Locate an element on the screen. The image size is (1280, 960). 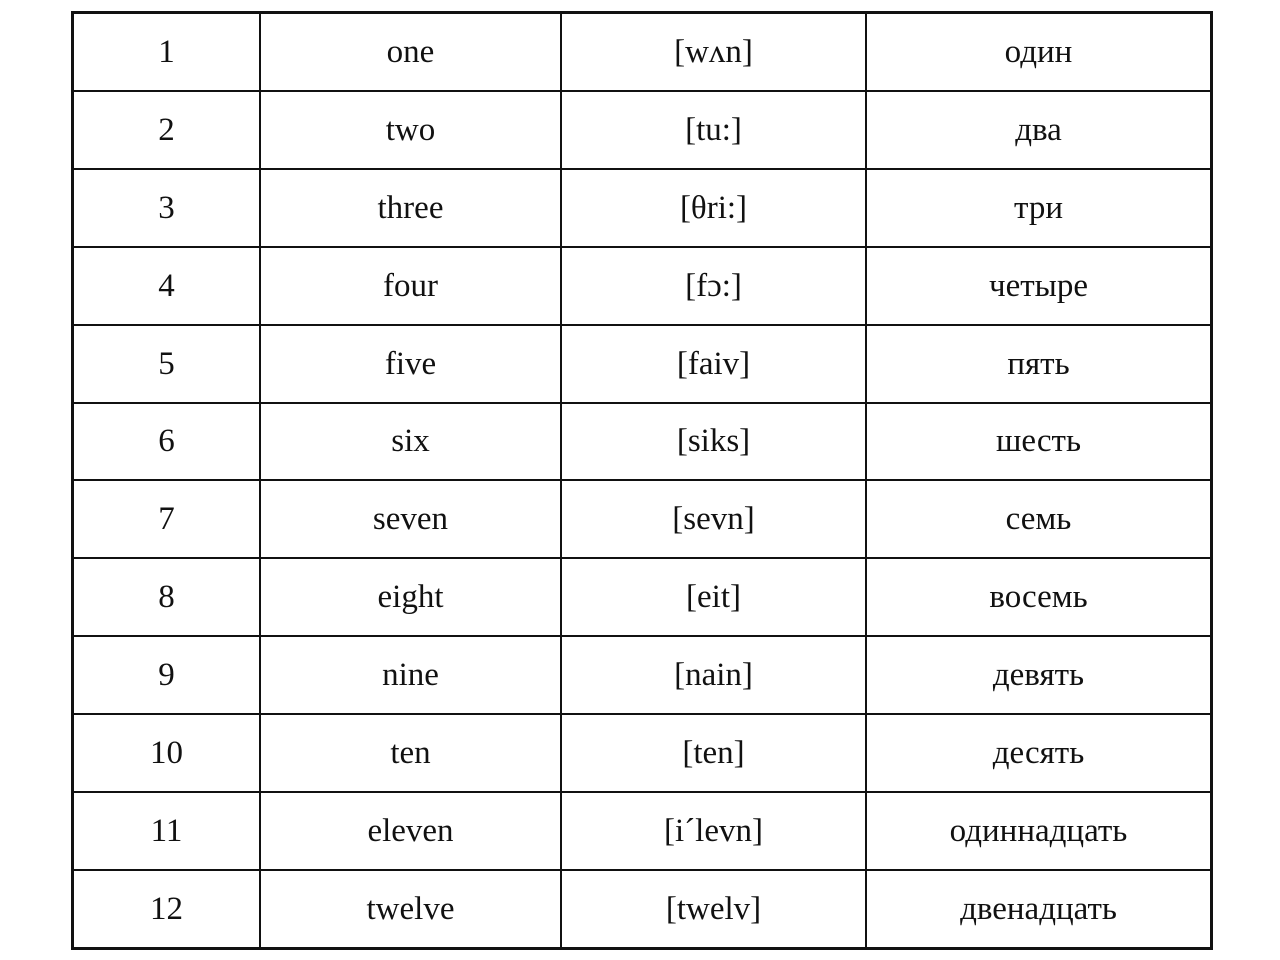
table-row: 6 six [siks] шесть is located at coordinates (642, 441).